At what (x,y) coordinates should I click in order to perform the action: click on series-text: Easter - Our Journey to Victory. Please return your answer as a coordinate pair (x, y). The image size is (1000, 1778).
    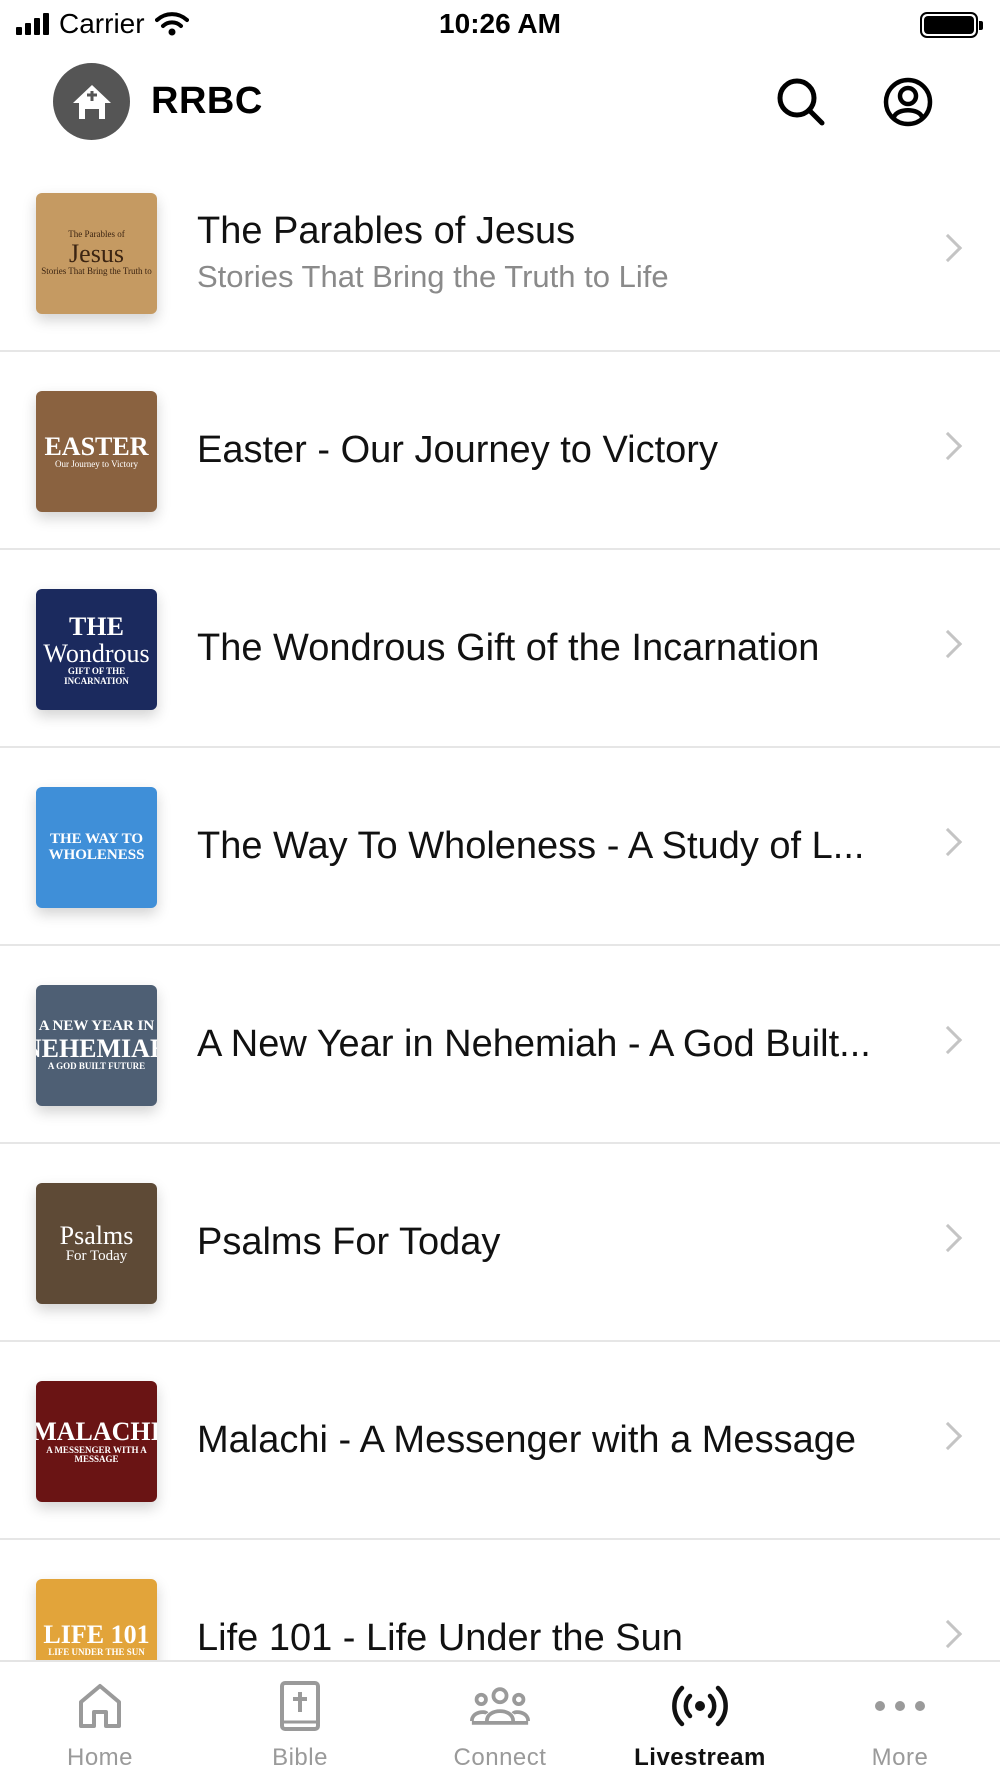
    Looking at the image, I should click on (553, 450).